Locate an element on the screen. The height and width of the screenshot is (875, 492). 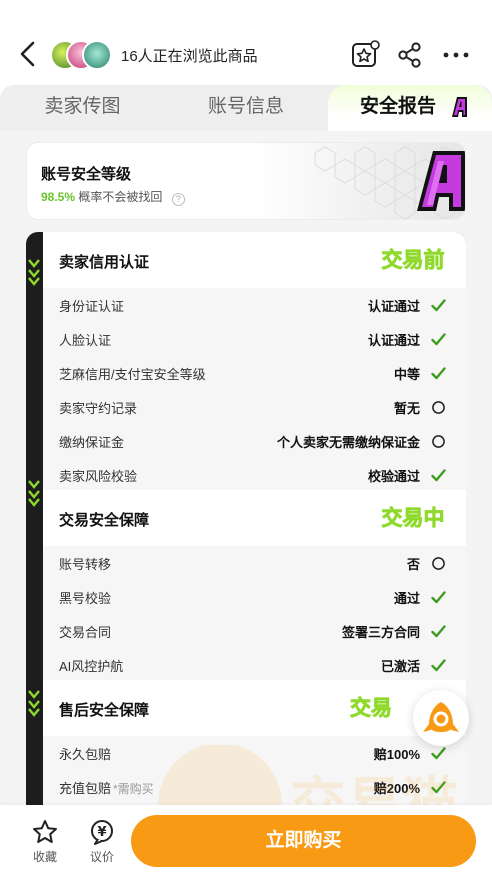
stage-label-before-trade: 交易前 is located at coordinates (413, 260).